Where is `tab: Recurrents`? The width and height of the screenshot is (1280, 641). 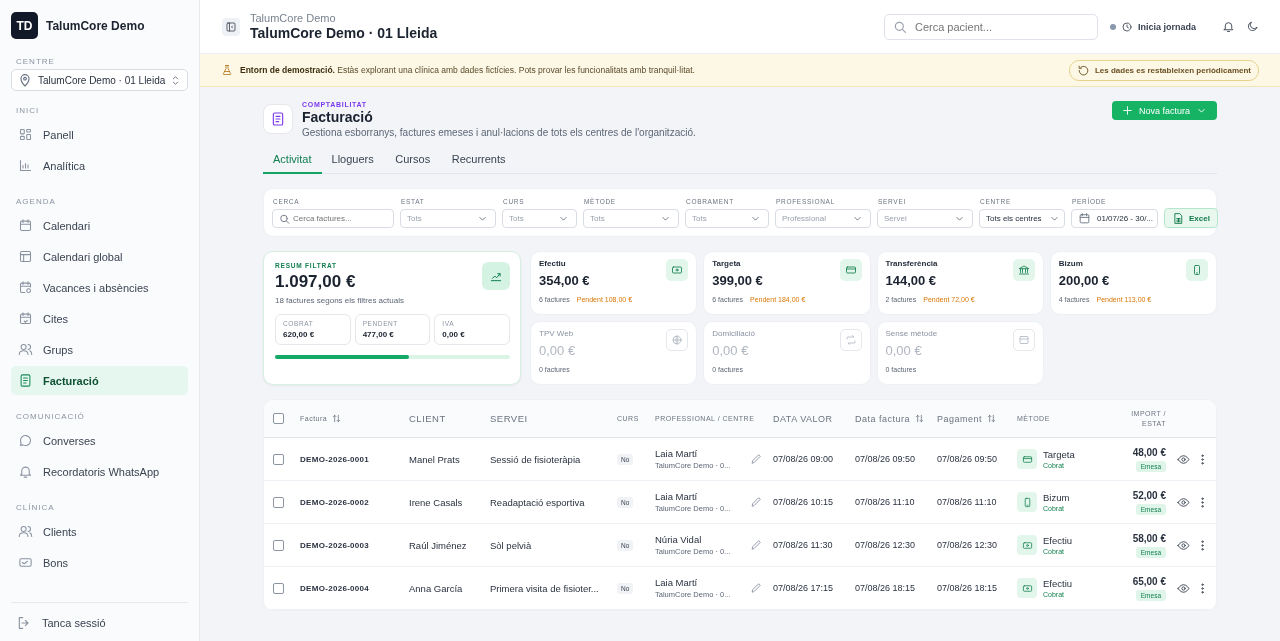
tab: Recurrents is located at coordinates (478, 163).